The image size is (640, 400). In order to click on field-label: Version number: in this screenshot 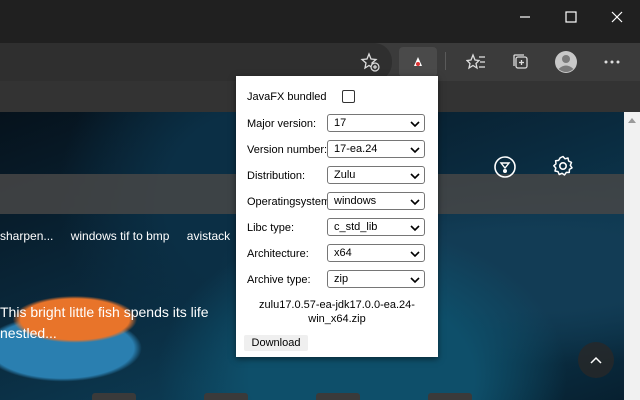, I will do `click(287, 150)`.